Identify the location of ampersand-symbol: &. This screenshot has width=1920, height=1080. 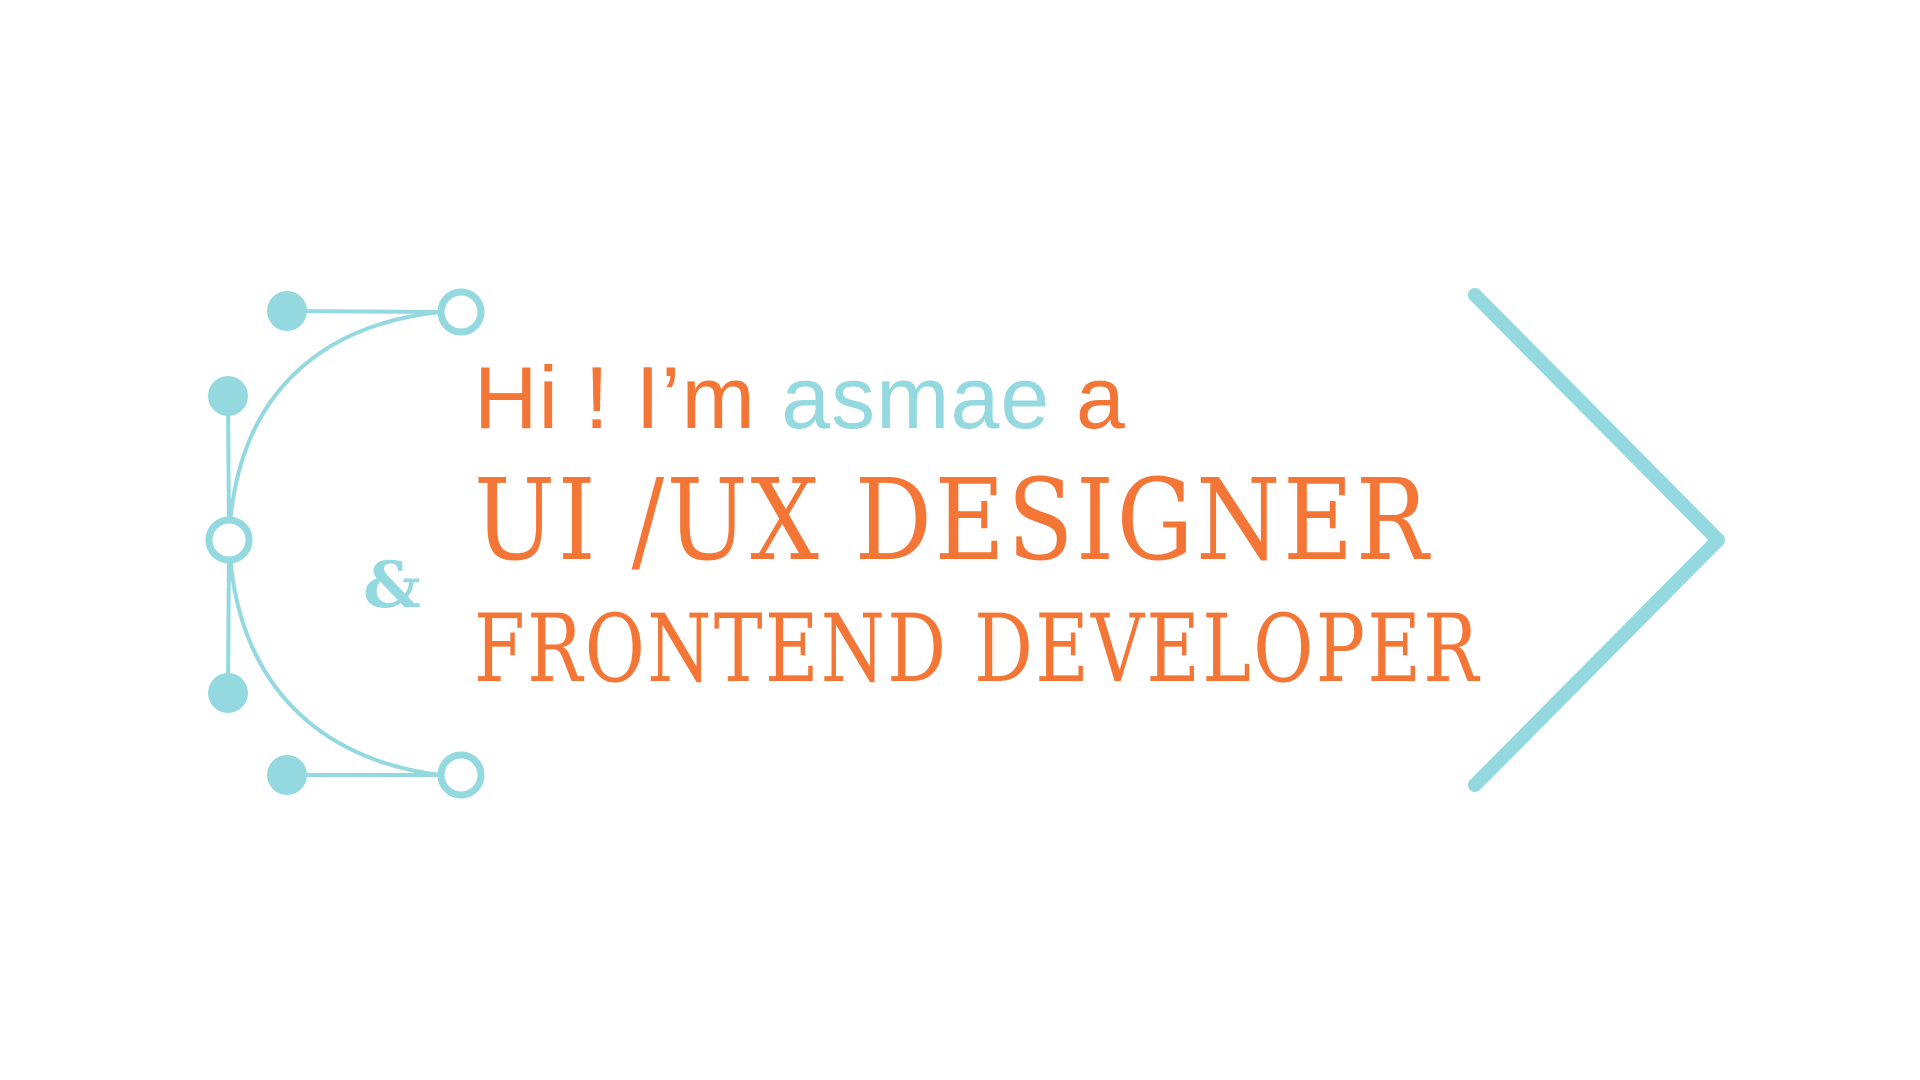
(392, 585).